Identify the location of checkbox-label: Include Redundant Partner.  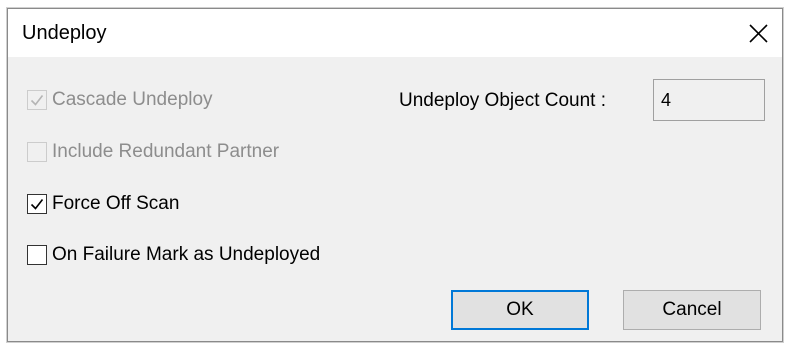
(166, 151).